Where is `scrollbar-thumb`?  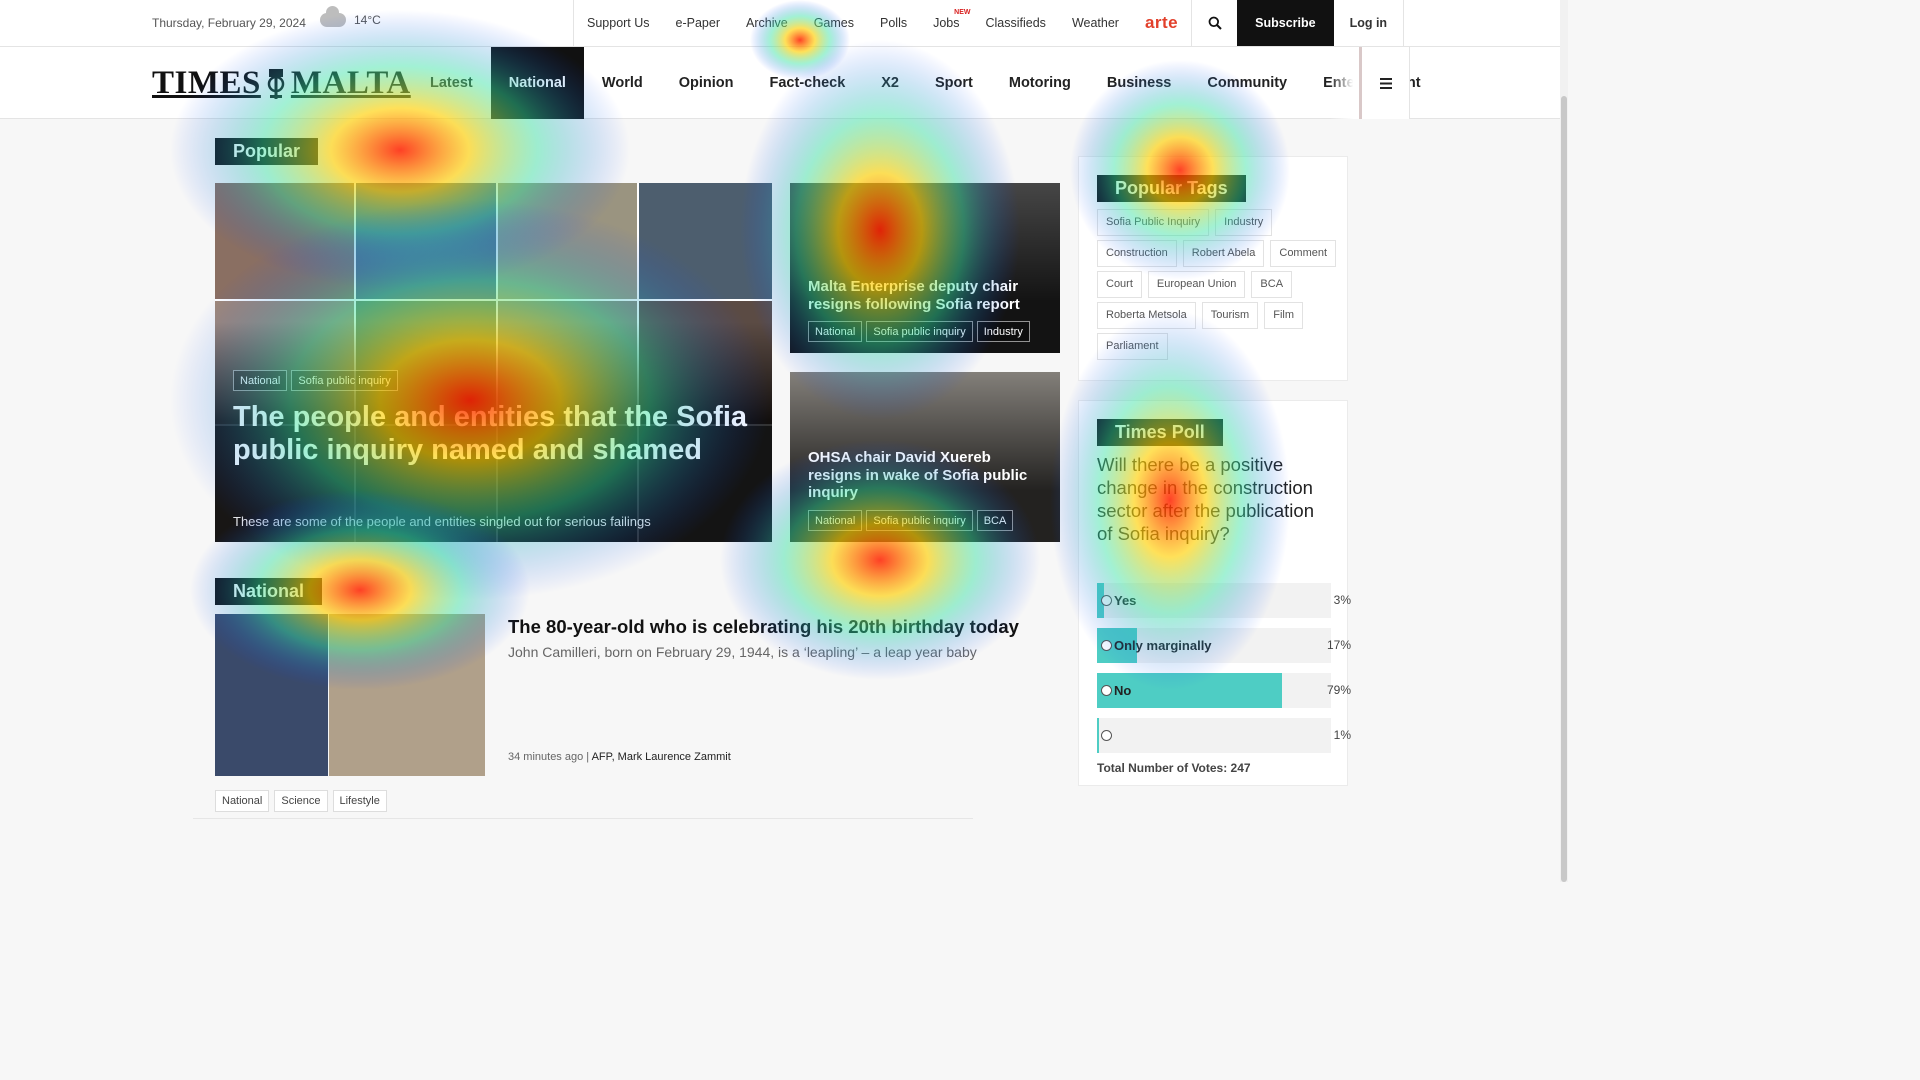 scrollbar-thumb is located at coordinates (1564, 489).